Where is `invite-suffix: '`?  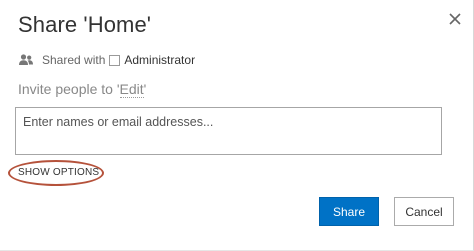 invite-suffix: ' is located at coordinates (145, 89).